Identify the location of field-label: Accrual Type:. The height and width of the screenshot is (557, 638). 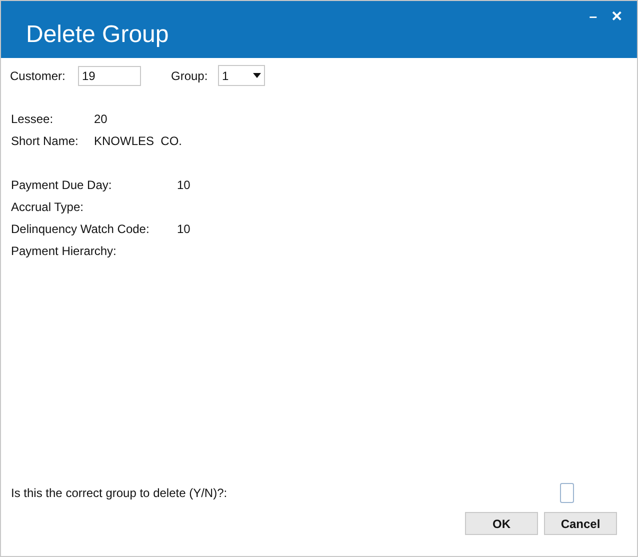
(47, 207).